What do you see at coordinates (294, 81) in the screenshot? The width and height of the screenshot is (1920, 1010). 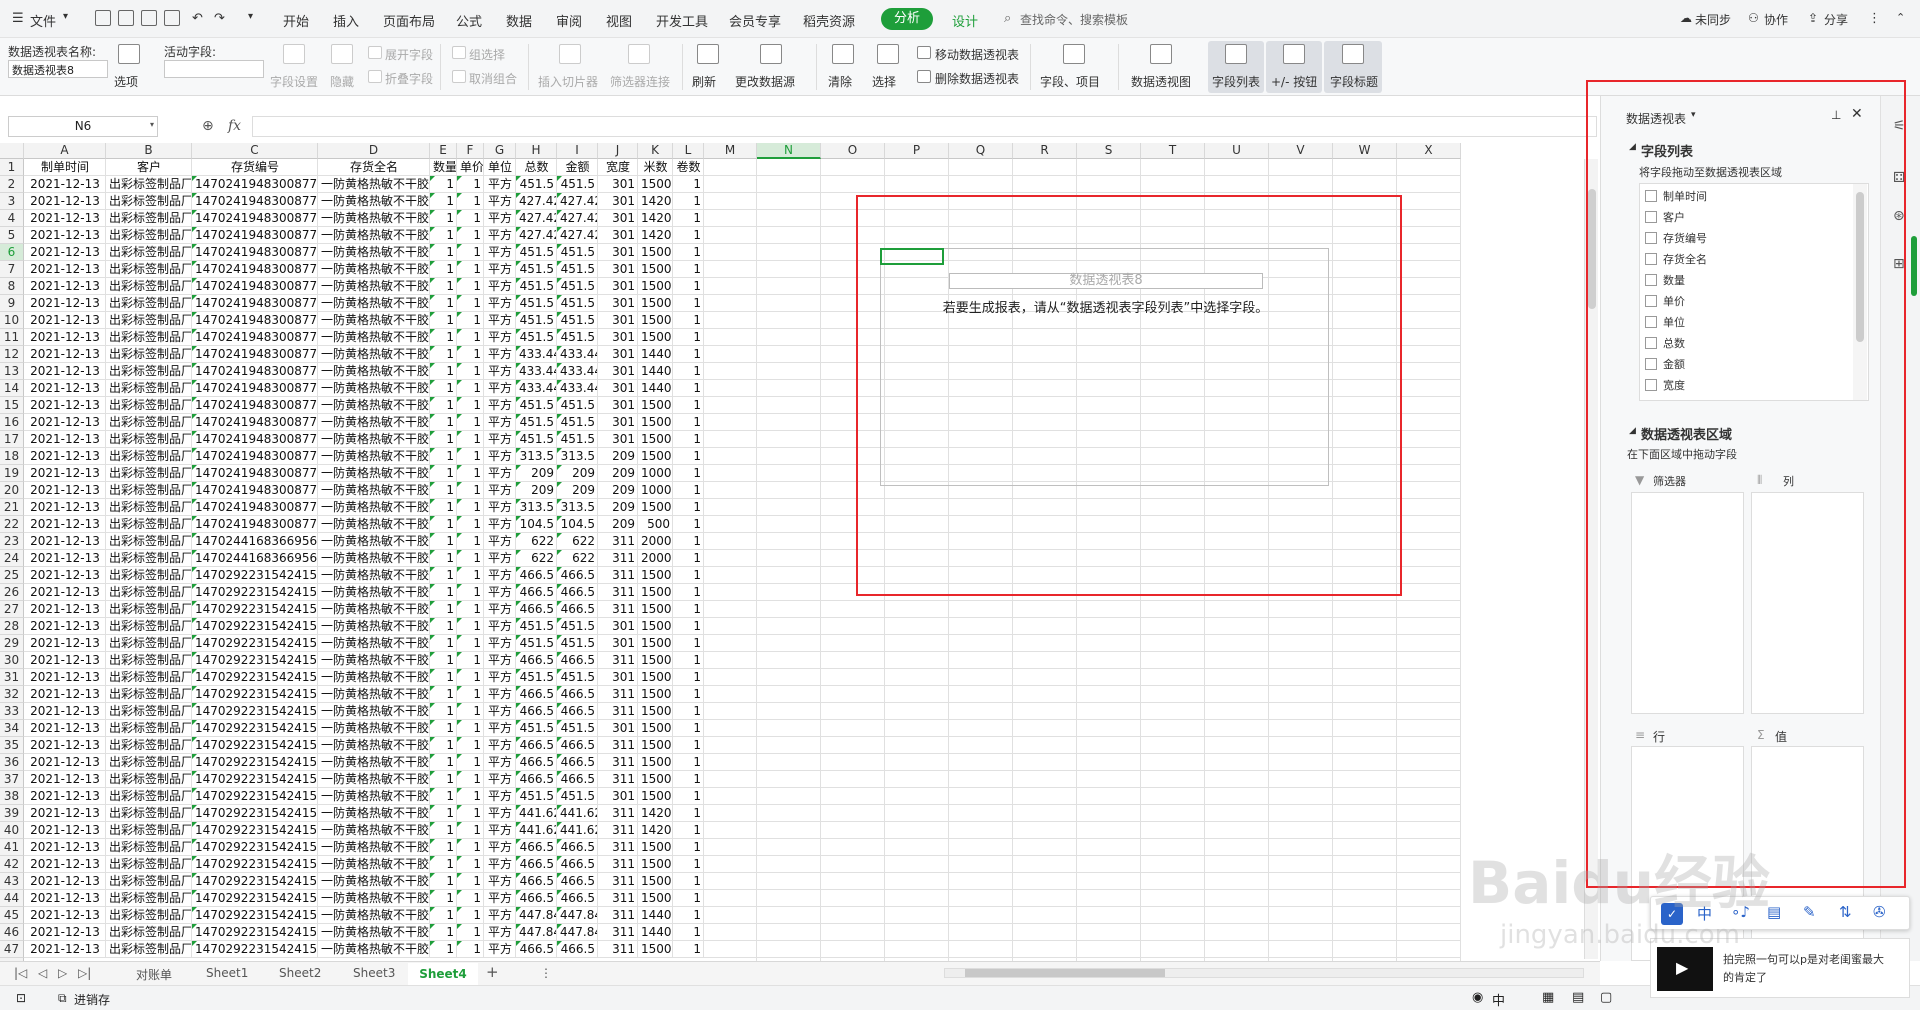 I see `field-settings-button: 字段设置` at bounding box center [294, 81].